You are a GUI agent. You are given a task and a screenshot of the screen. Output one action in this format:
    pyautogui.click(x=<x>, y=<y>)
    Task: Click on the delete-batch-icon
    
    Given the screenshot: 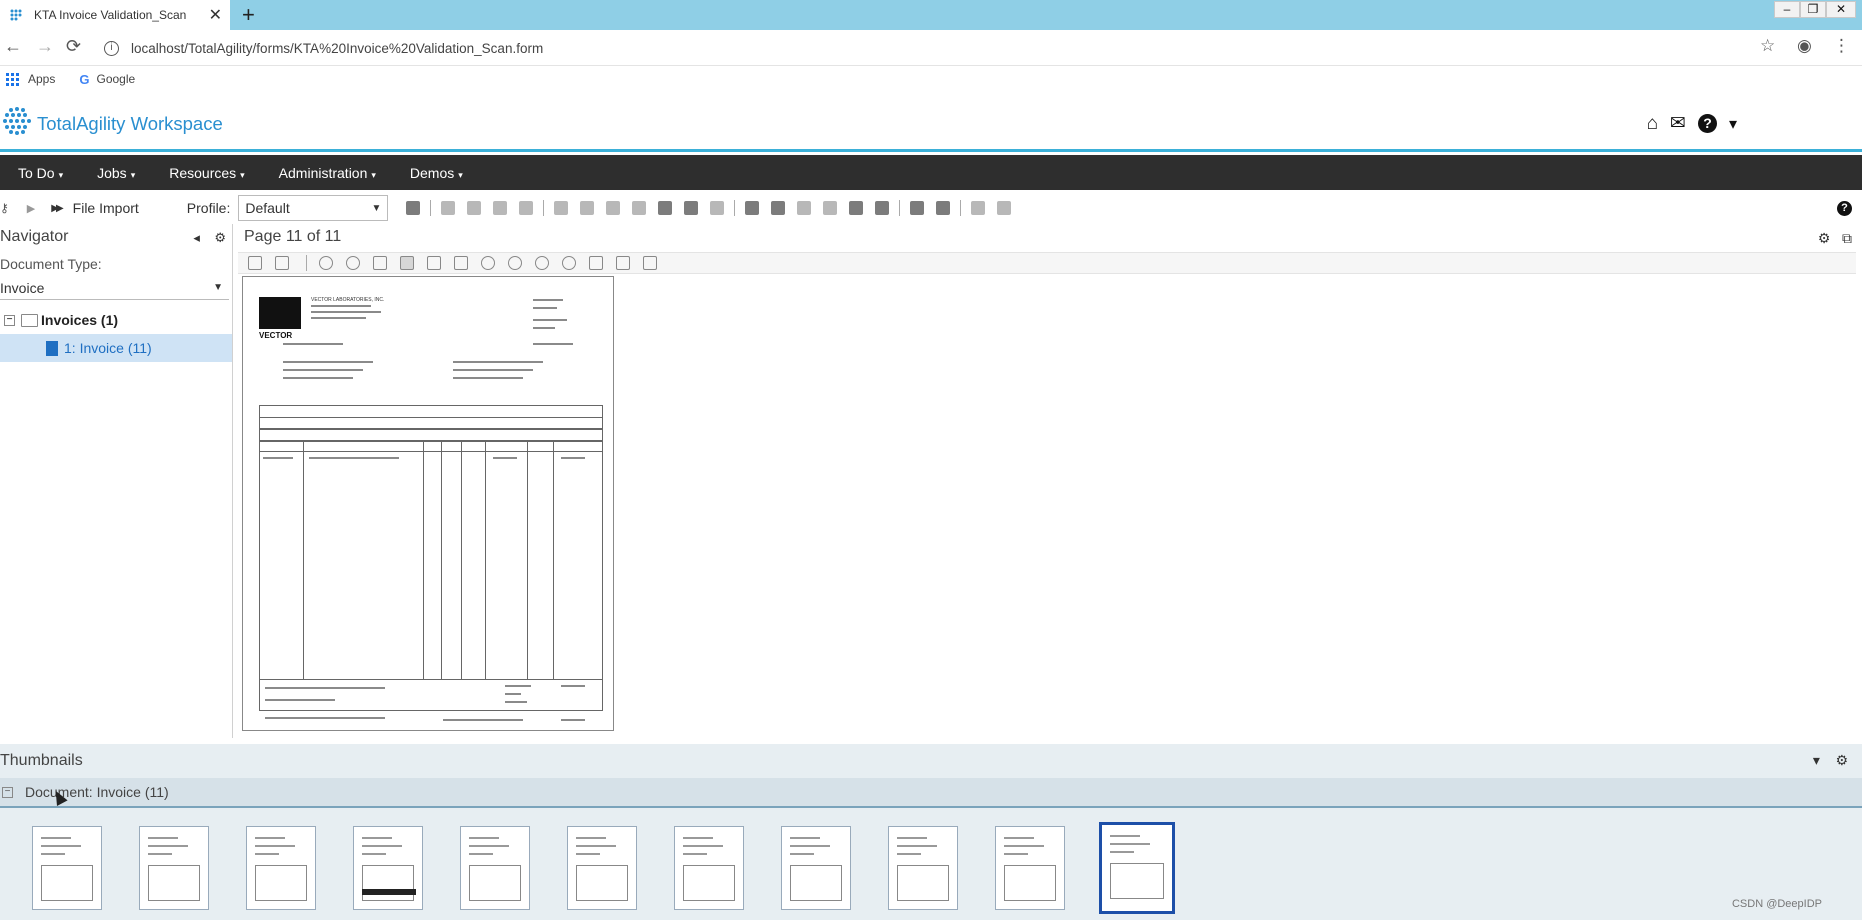 What is the action you would take?
    pyautogui.click(x=882, y=208)
    